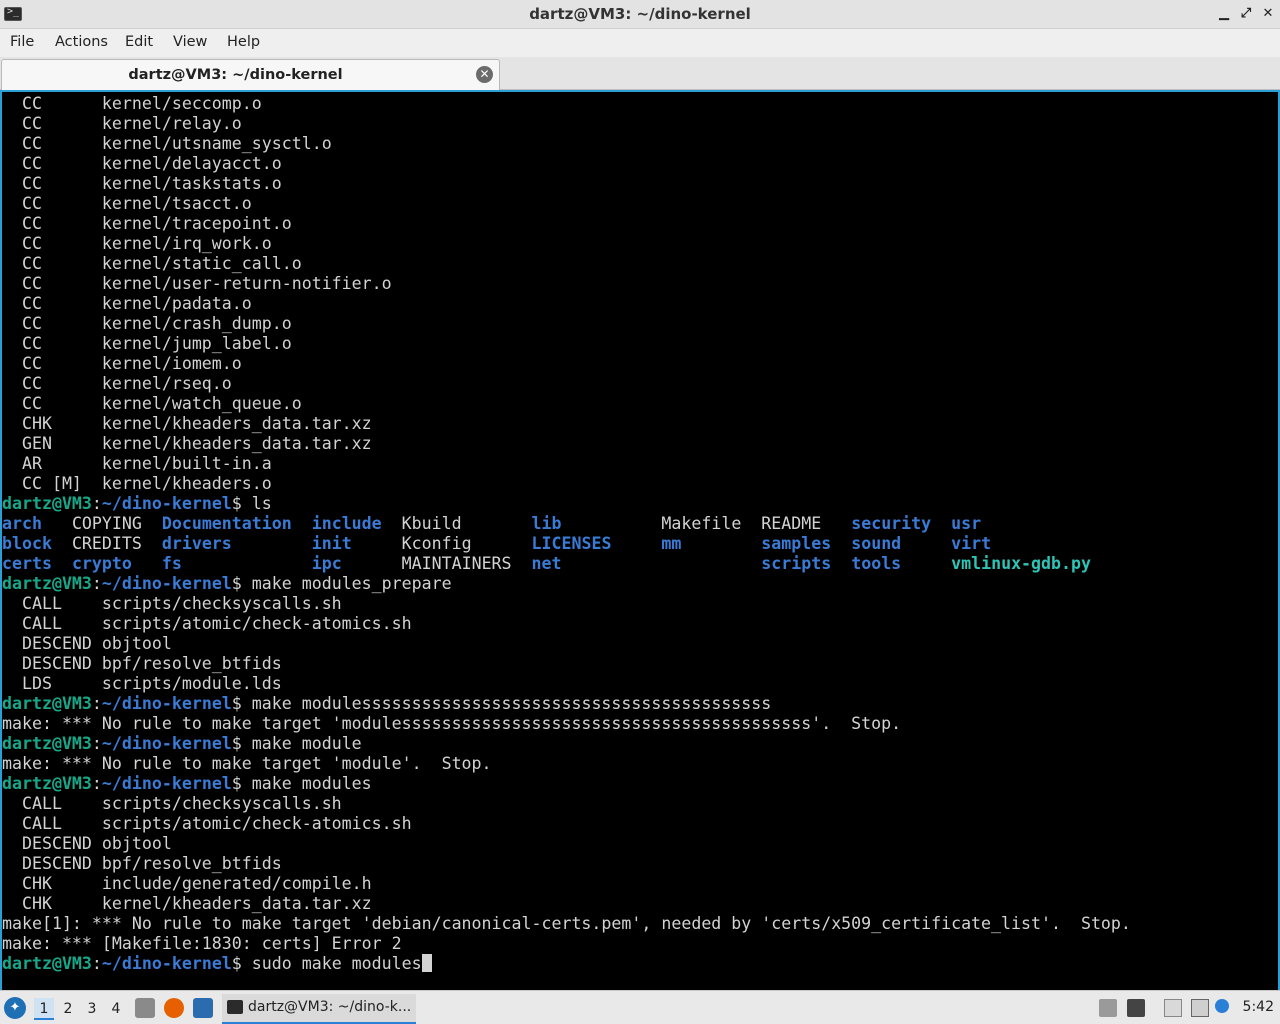  What do you see at coordinates (356, 523) in the screenshot?
I see `ls-entry: include` at bounding box center [356, 523].